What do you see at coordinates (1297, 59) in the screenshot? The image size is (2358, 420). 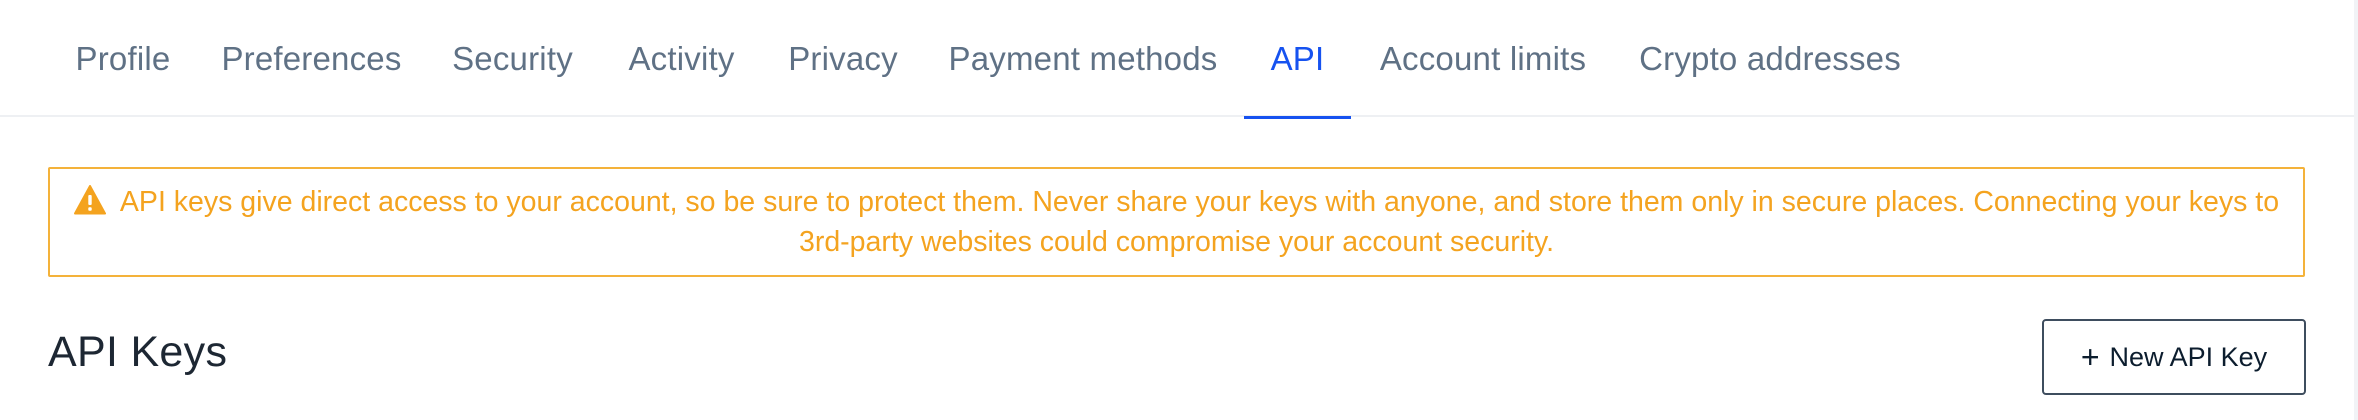 I see `tab-api: API` at bounding box center [1297, 59].